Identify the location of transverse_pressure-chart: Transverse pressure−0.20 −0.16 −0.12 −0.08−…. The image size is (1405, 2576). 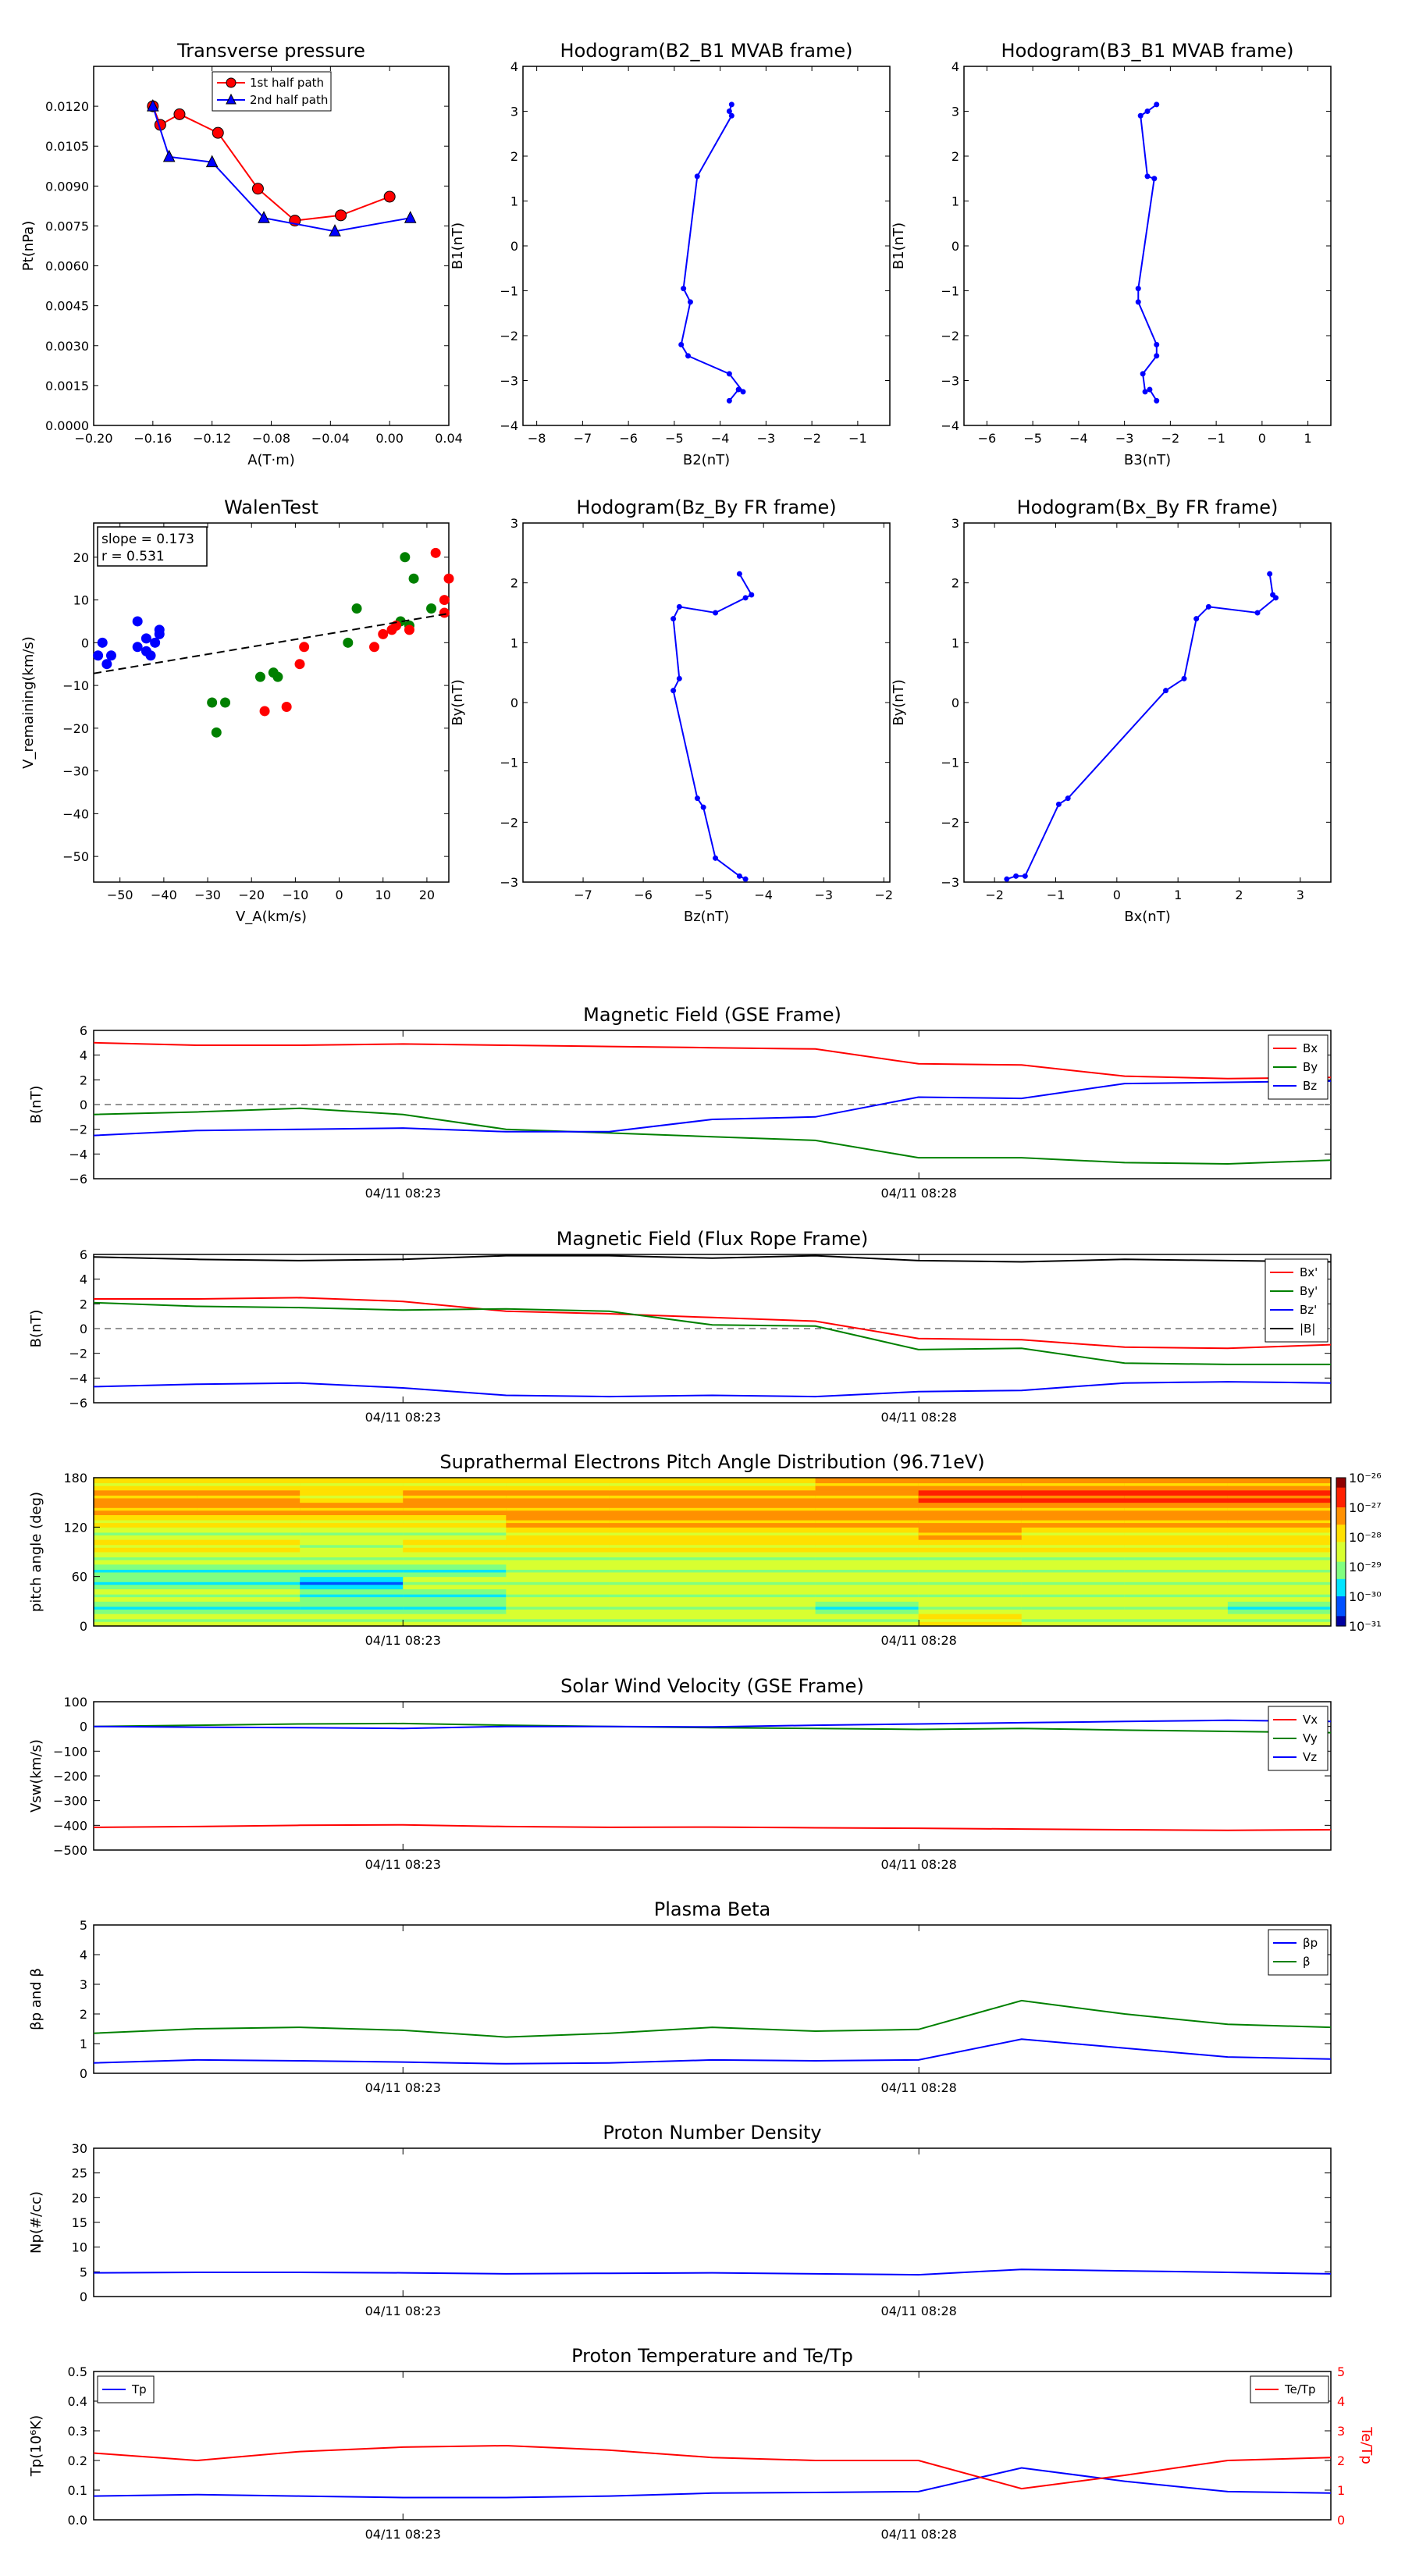
(241, 254).